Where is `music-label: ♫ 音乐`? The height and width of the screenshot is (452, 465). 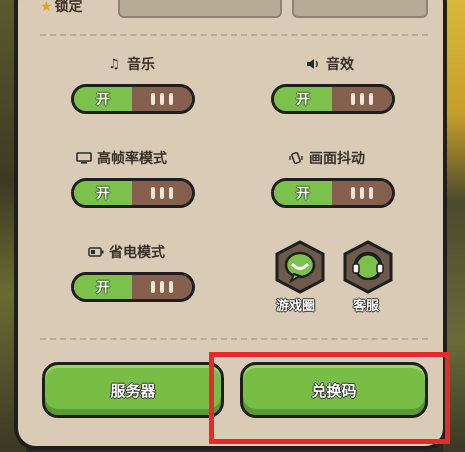
music-label: ♫ 音乐 is located at coordinates (130, 64).